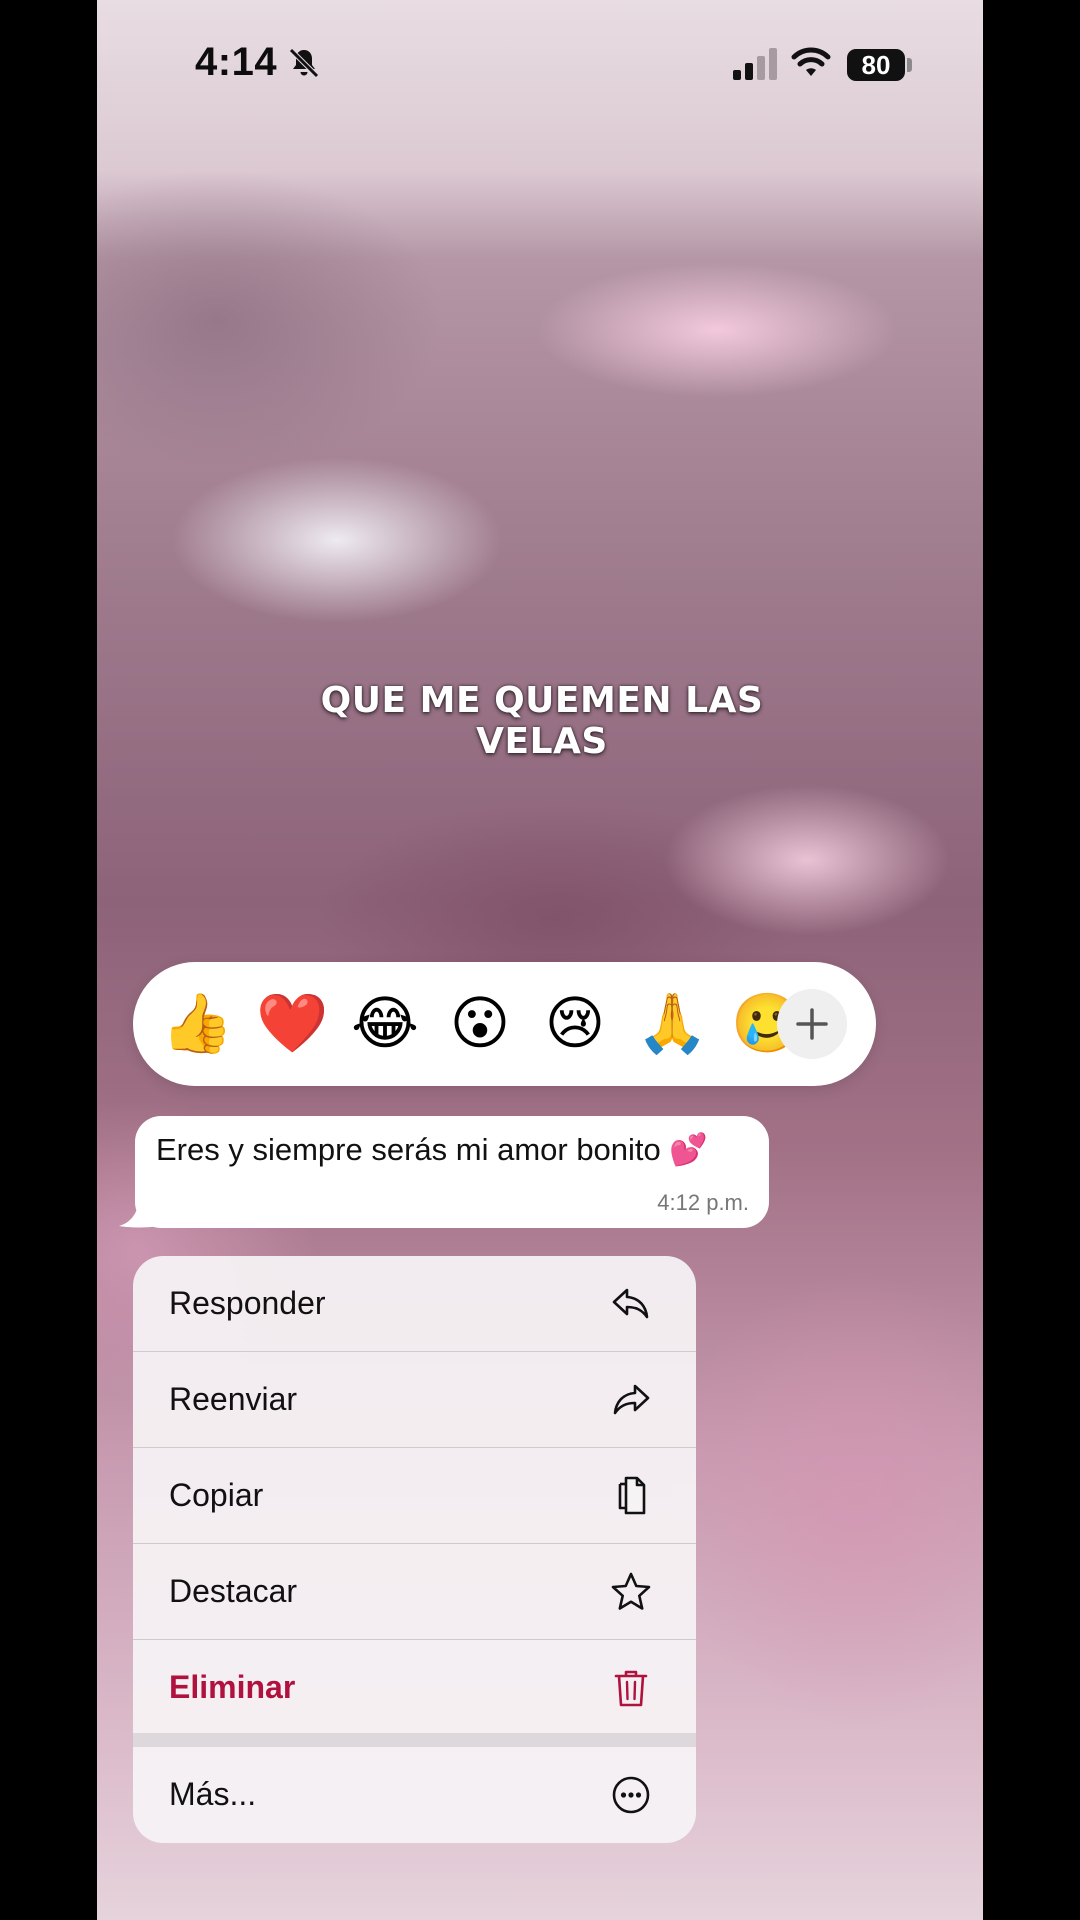  I want to click on star-icon, so click(631, 1591).